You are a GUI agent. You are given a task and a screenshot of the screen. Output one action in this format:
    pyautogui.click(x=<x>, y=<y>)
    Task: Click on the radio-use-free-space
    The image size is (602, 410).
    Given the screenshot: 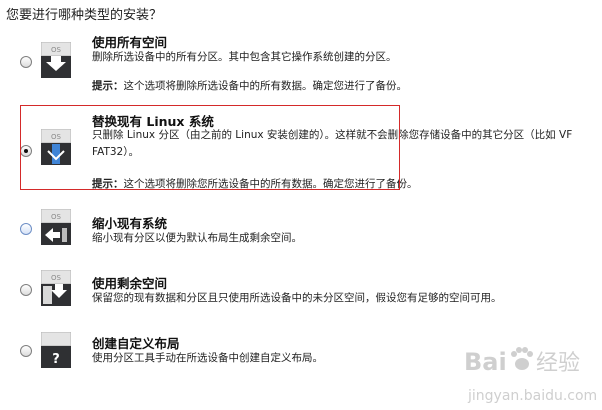 What is the action you would take?
    pyautogui.click(x=26, y=290)
    